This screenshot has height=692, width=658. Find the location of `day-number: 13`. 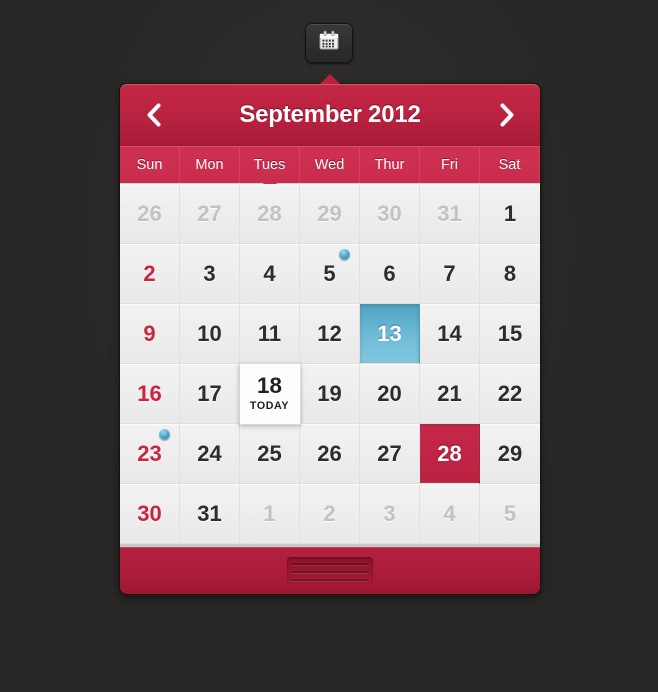

day-number: 13 is located at coordinates (389, 333).